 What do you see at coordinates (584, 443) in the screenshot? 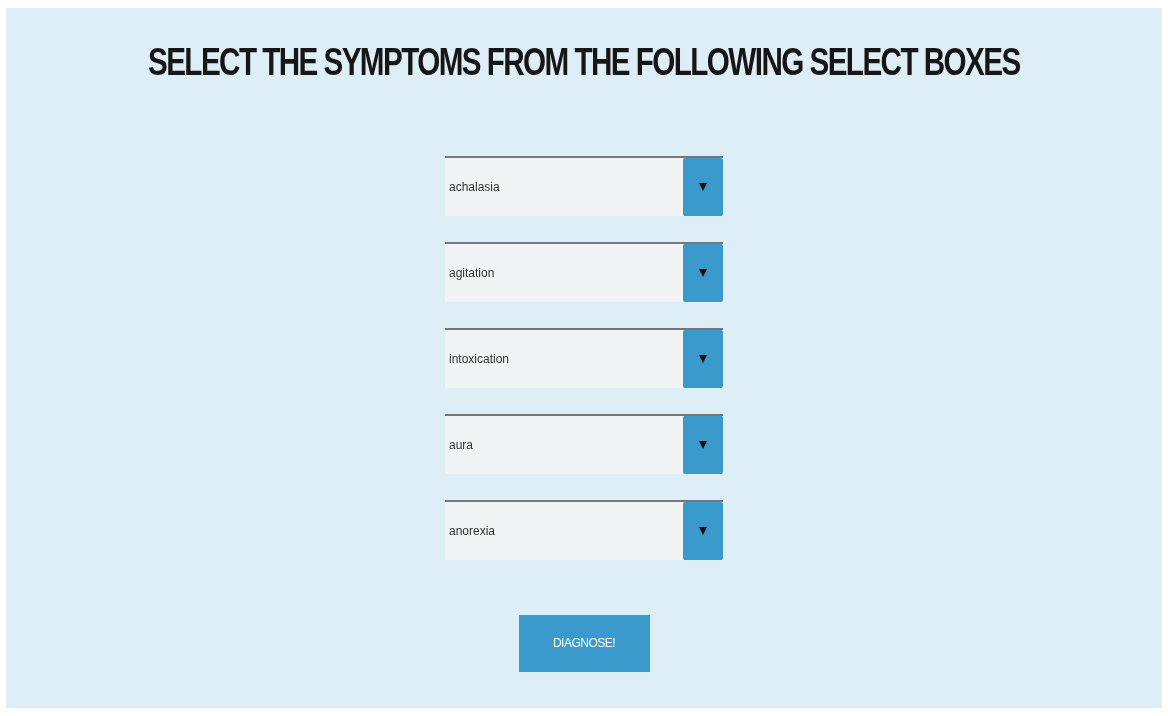
I see `symptom-select: aura` at bounding box center [584, 443].